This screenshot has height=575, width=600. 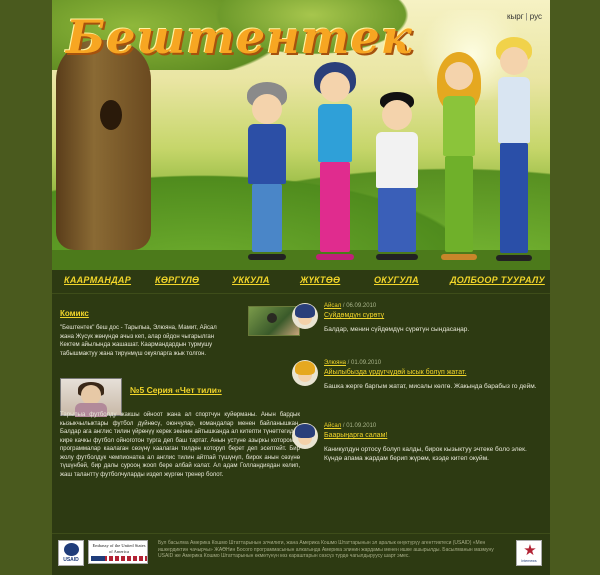 I want to click on post-meta: Айсал / 06.09.2010, so click(x=350, y=306).